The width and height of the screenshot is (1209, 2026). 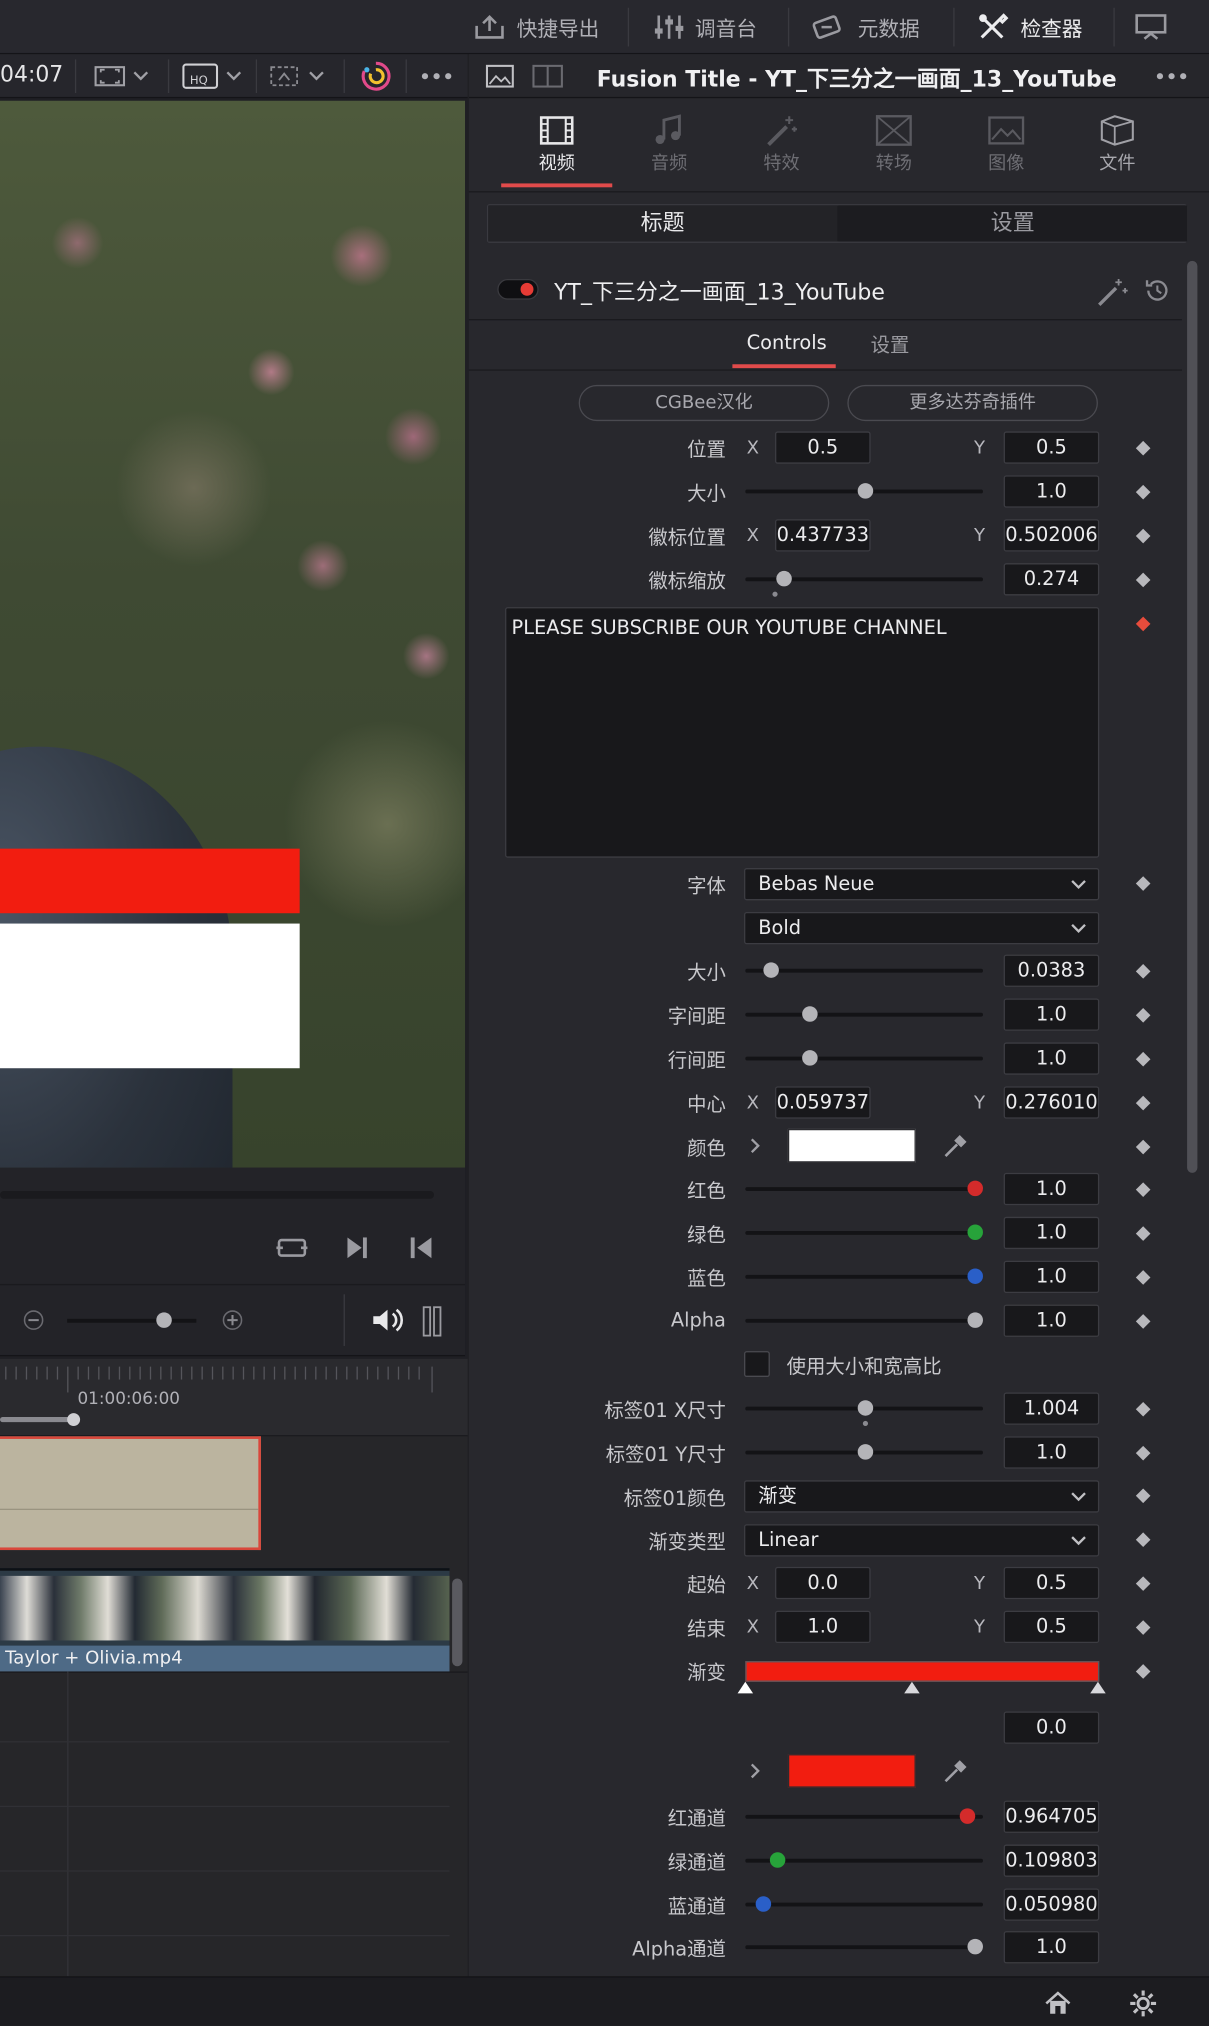 I want to click on label01-x-slider-handle, so click(x=865, y=1408).